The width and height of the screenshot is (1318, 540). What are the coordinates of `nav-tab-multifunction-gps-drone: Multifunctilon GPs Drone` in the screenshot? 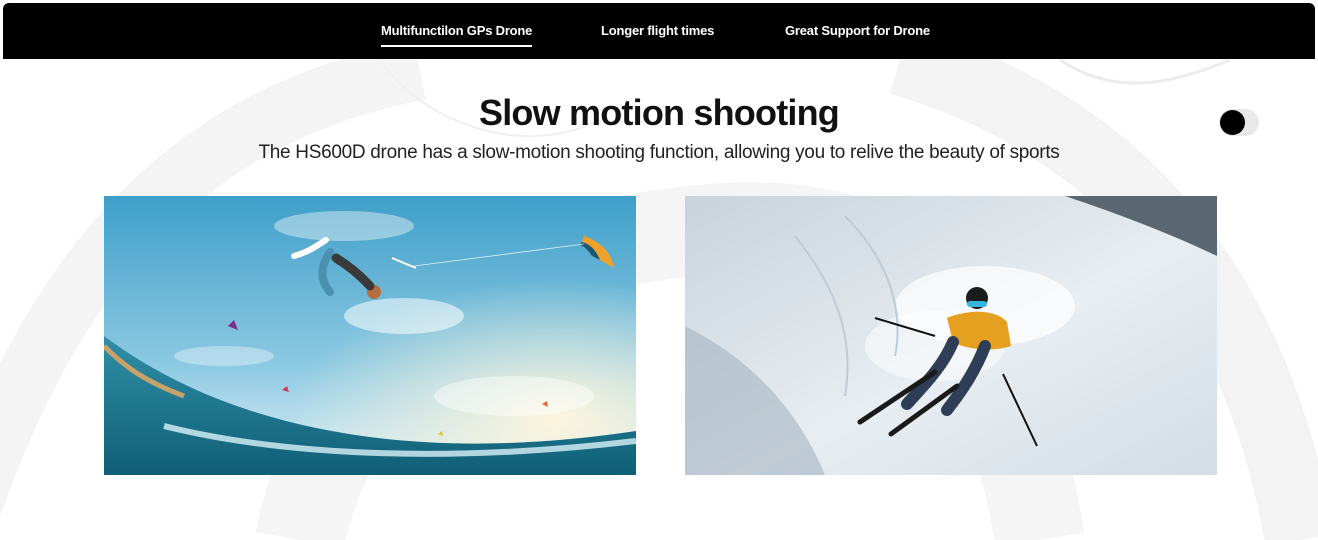 It's located at (457, 35).